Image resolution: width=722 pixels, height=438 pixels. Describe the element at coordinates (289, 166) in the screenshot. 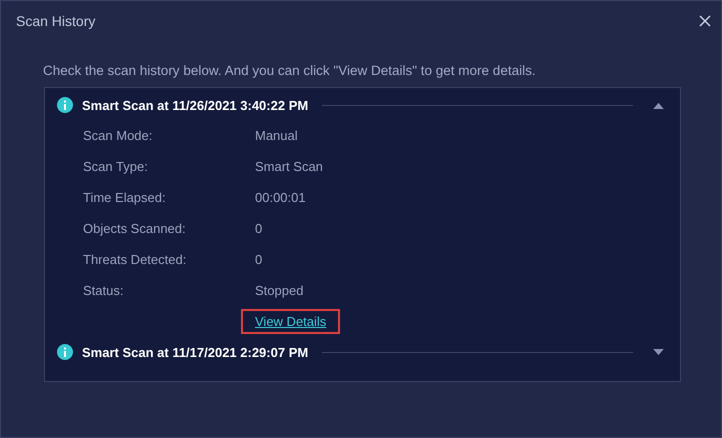

I see `detail-value: Smart Scan` at that location.